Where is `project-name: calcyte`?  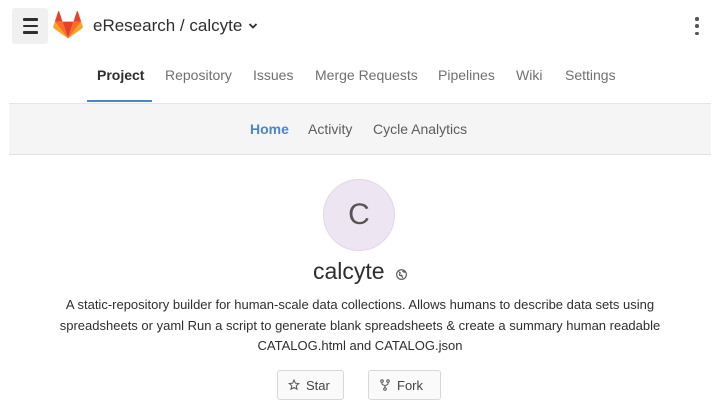
project-name: calcyte is located at coordinates (348, 271).